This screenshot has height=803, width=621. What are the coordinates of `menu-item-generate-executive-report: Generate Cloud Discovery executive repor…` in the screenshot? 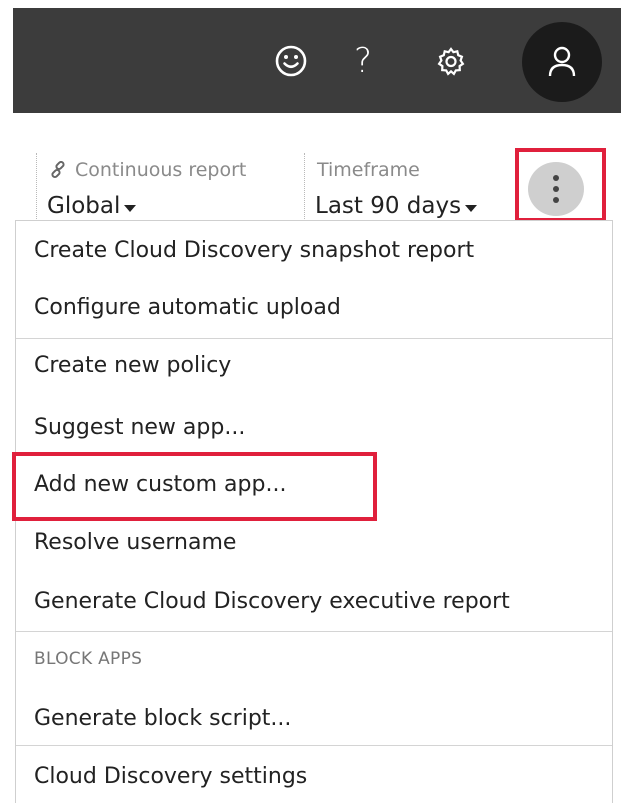 It's located at (314, 602).